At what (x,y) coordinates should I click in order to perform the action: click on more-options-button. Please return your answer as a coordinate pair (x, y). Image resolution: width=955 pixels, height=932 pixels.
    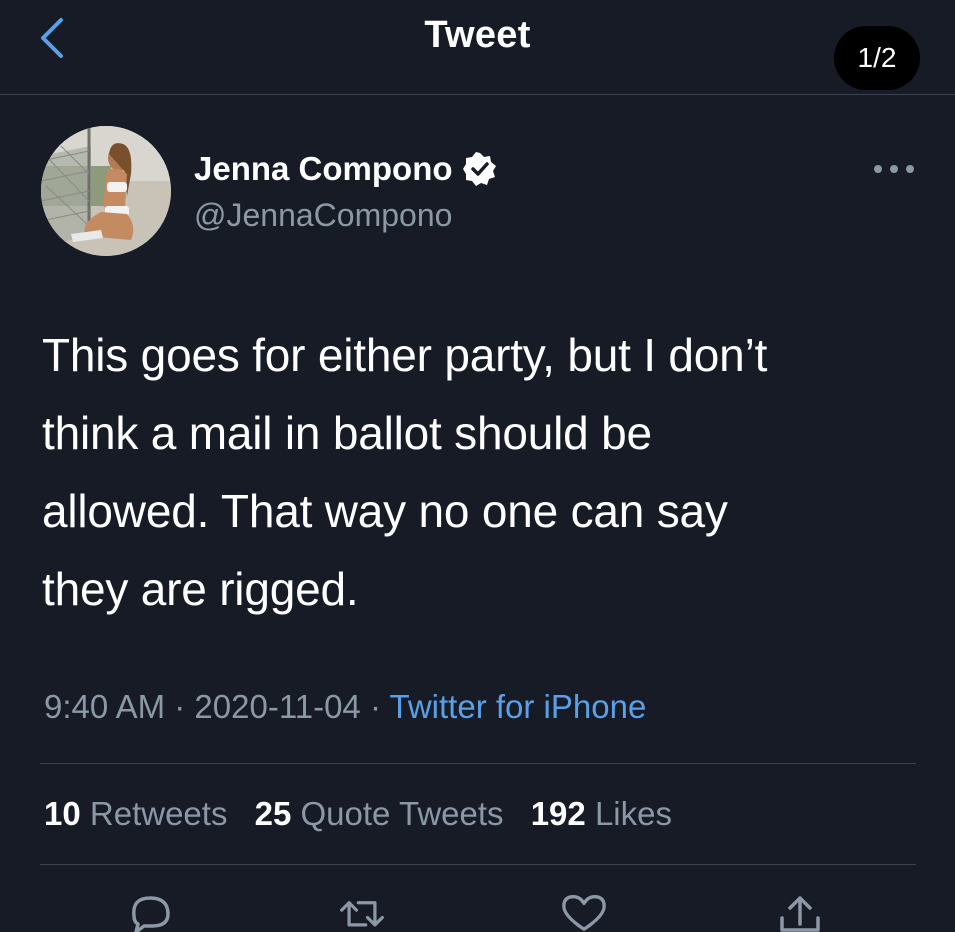
    Looking at the image, I should click on (894, 169).